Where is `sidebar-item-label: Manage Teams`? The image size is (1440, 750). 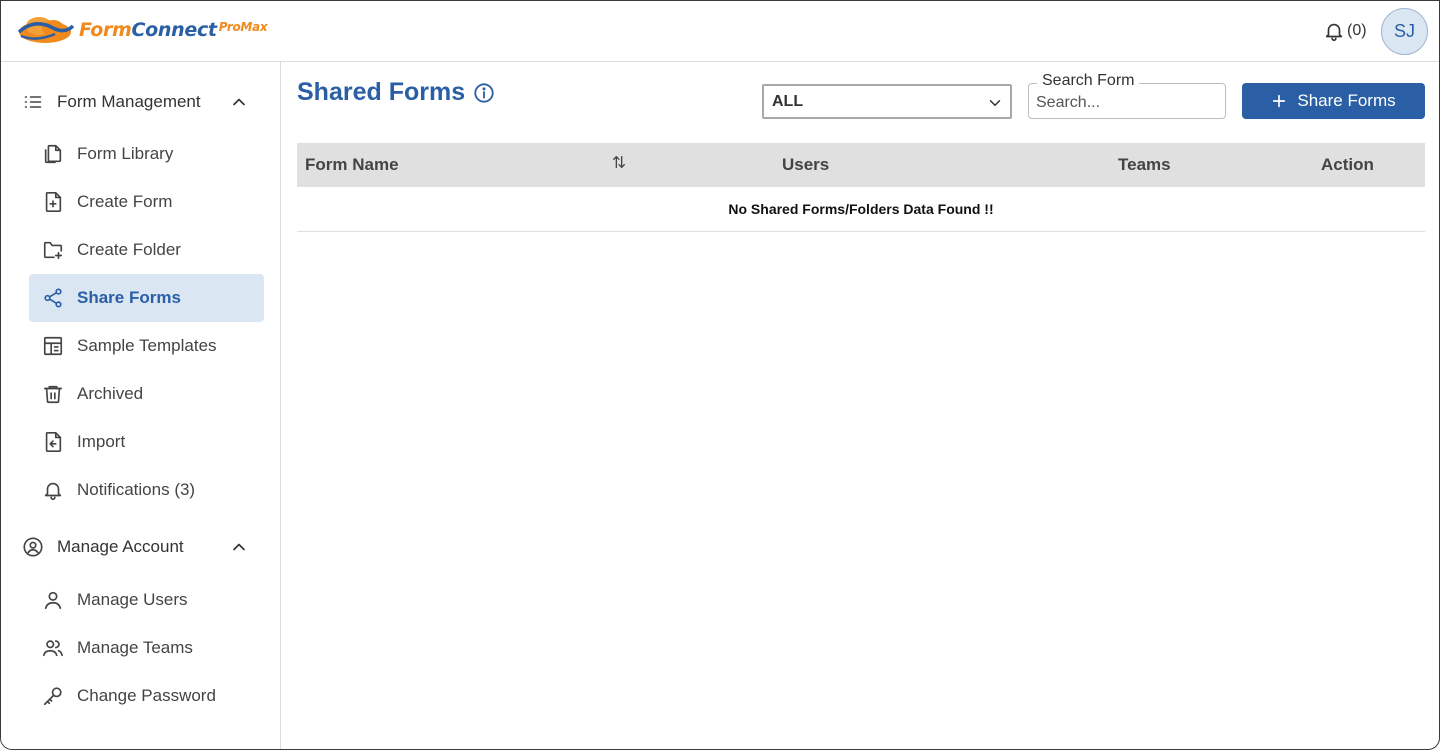
sidebar-item-label: Manage Teams is located at coordinates (135, 647).